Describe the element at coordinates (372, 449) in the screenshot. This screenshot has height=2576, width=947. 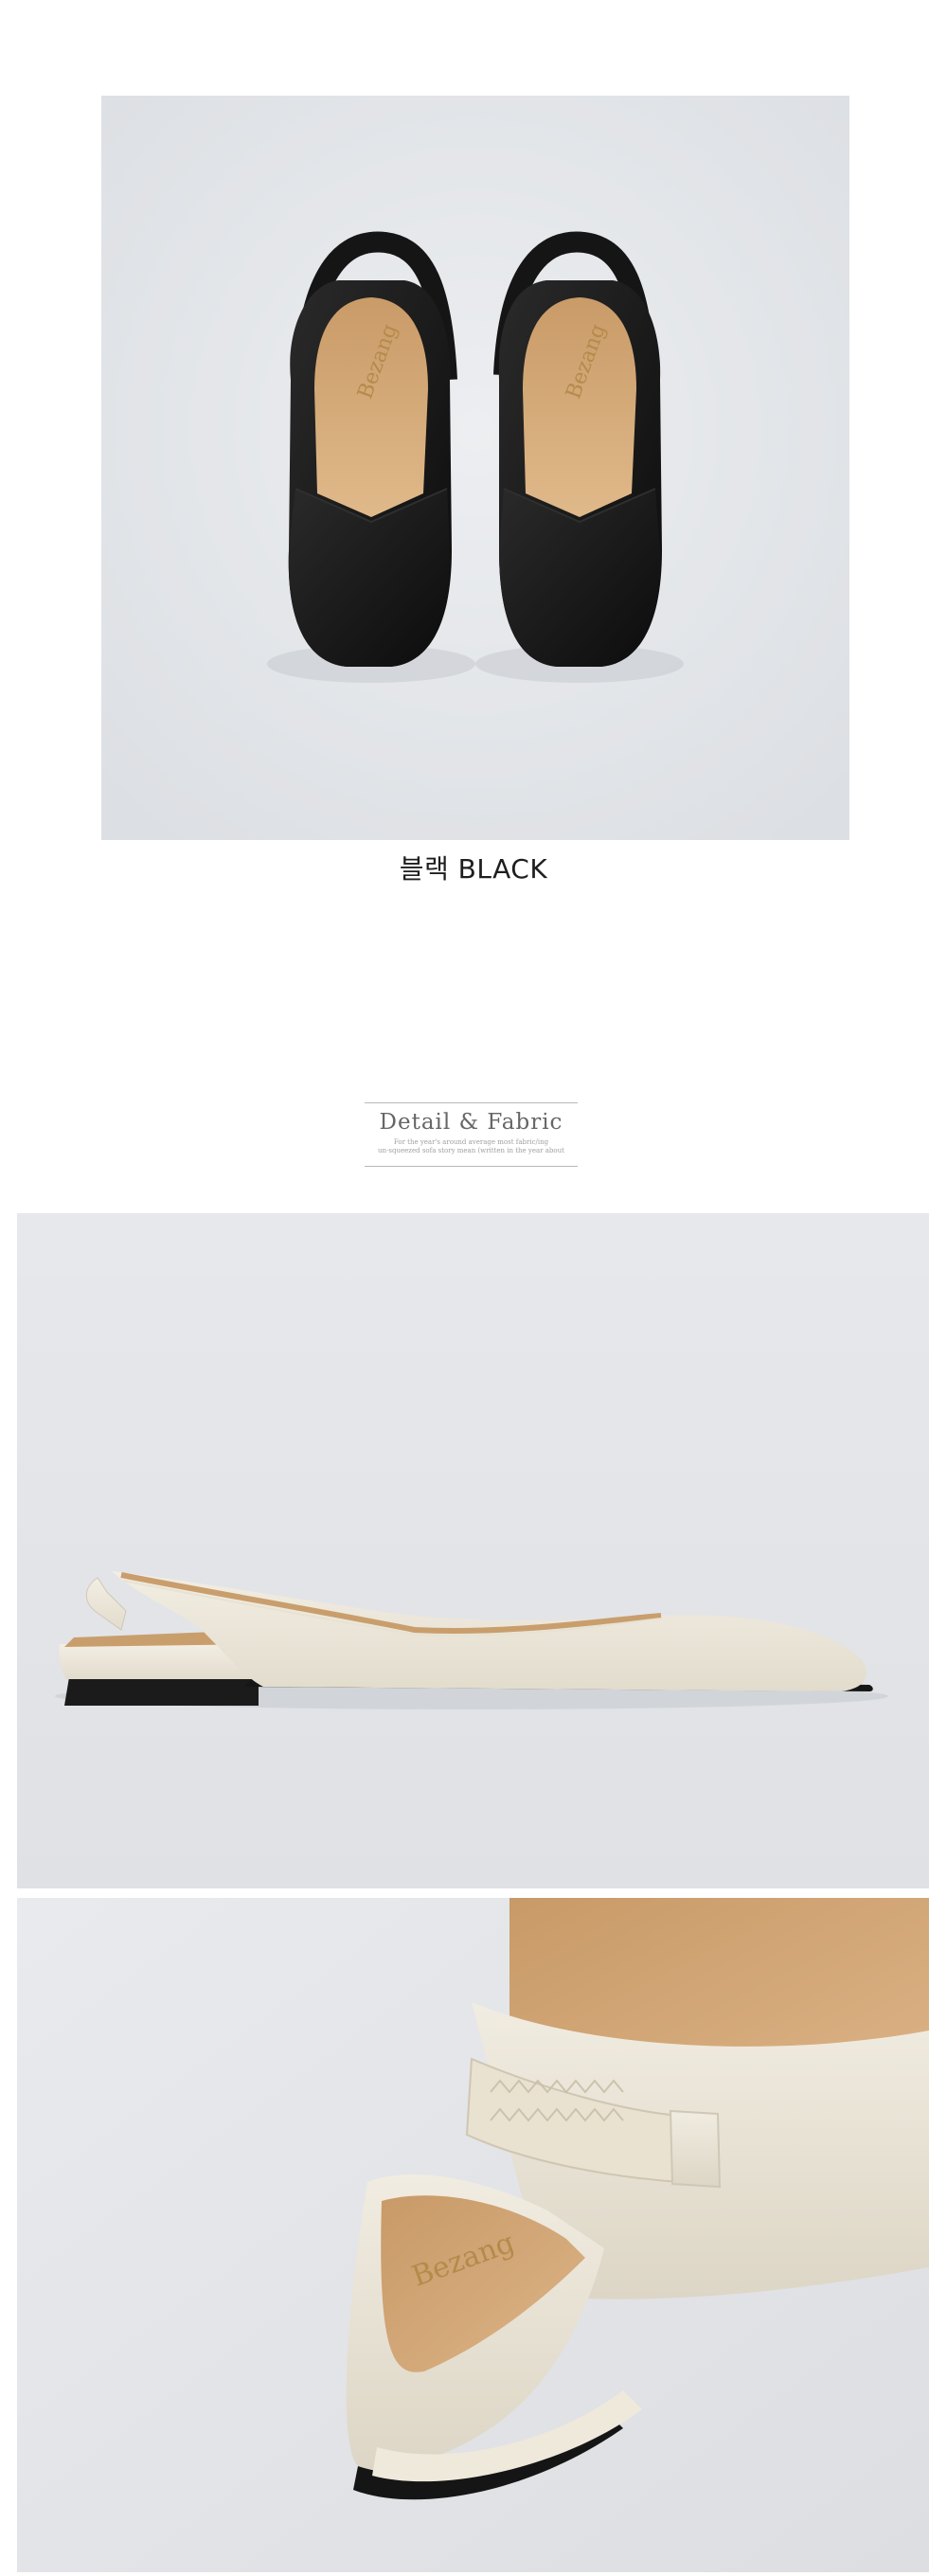
I see `left-shoe: Bezang` at that location.